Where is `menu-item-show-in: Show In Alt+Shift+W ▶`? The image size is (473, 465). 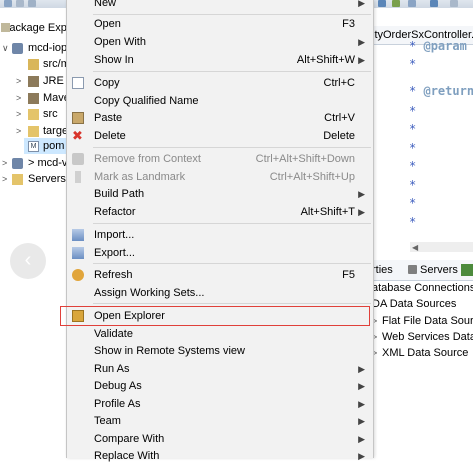
menu-item-show-in: Show In Alt+Shift+W ▶ is located at coordinates (220, 60).